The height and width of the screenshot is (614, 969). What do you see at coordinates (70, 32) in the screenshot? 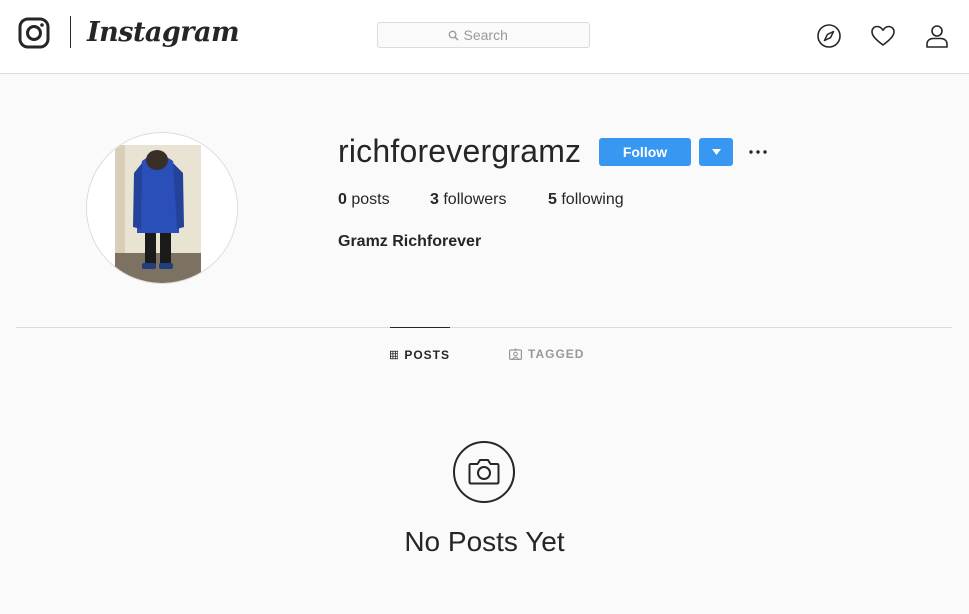
I see `nav-divider` at bounding box center [70, 32].